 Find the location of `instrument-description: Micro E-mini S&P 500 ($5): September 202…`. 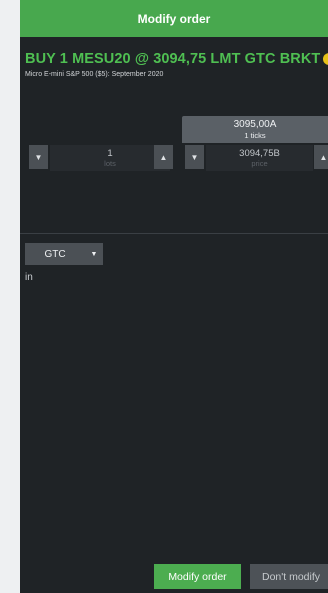

instrument-description: Micro E-mini S&P 500 ($5): September 202… is located at coordinates (94, 74).